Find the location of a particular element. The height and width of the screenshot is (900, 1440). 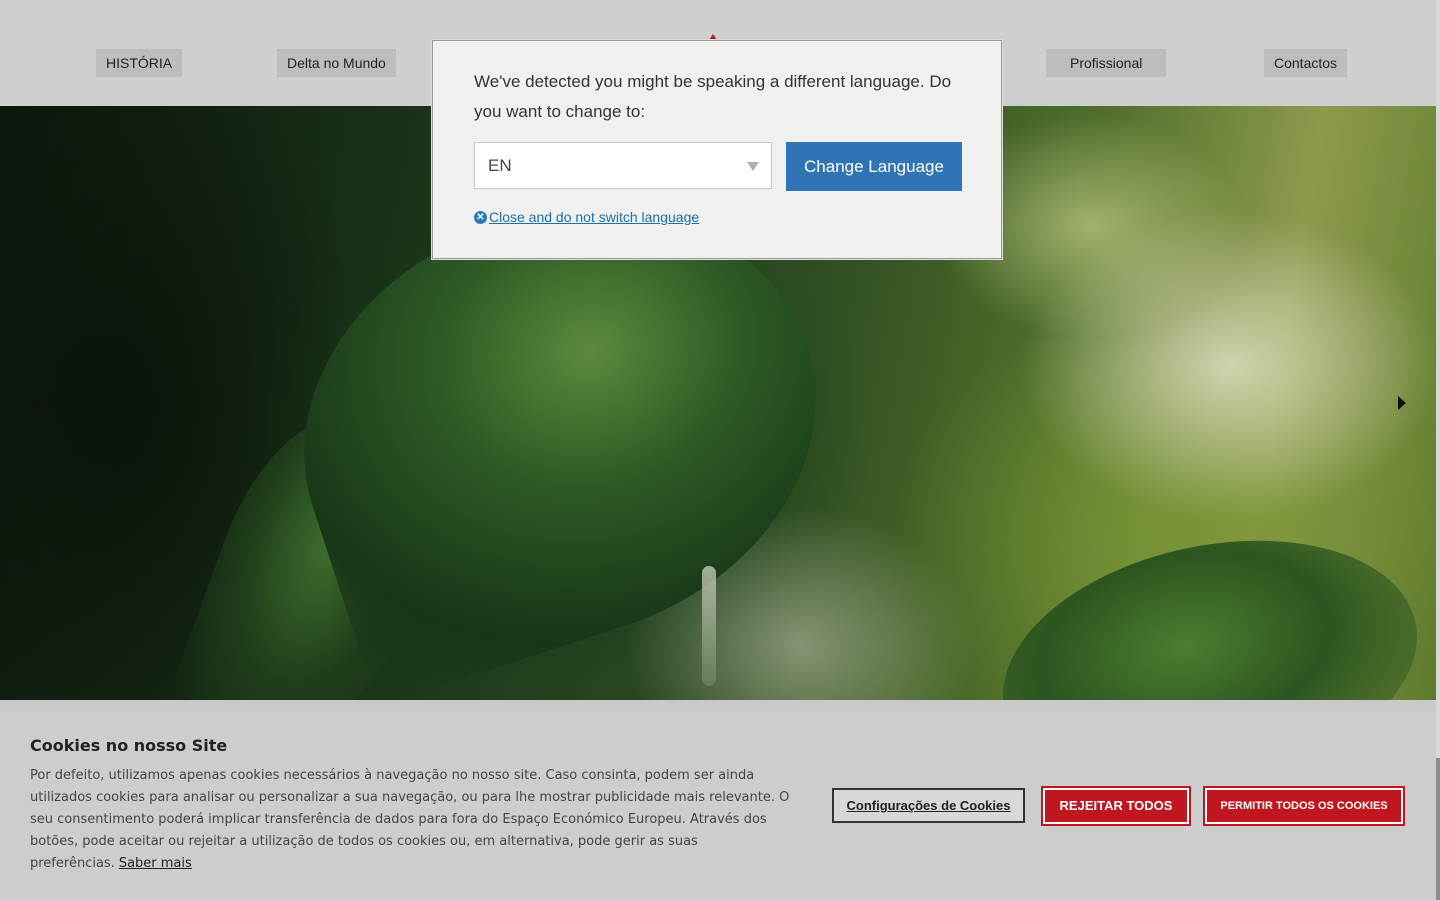

chevron-down-icon is located at coordinates (753, 166).